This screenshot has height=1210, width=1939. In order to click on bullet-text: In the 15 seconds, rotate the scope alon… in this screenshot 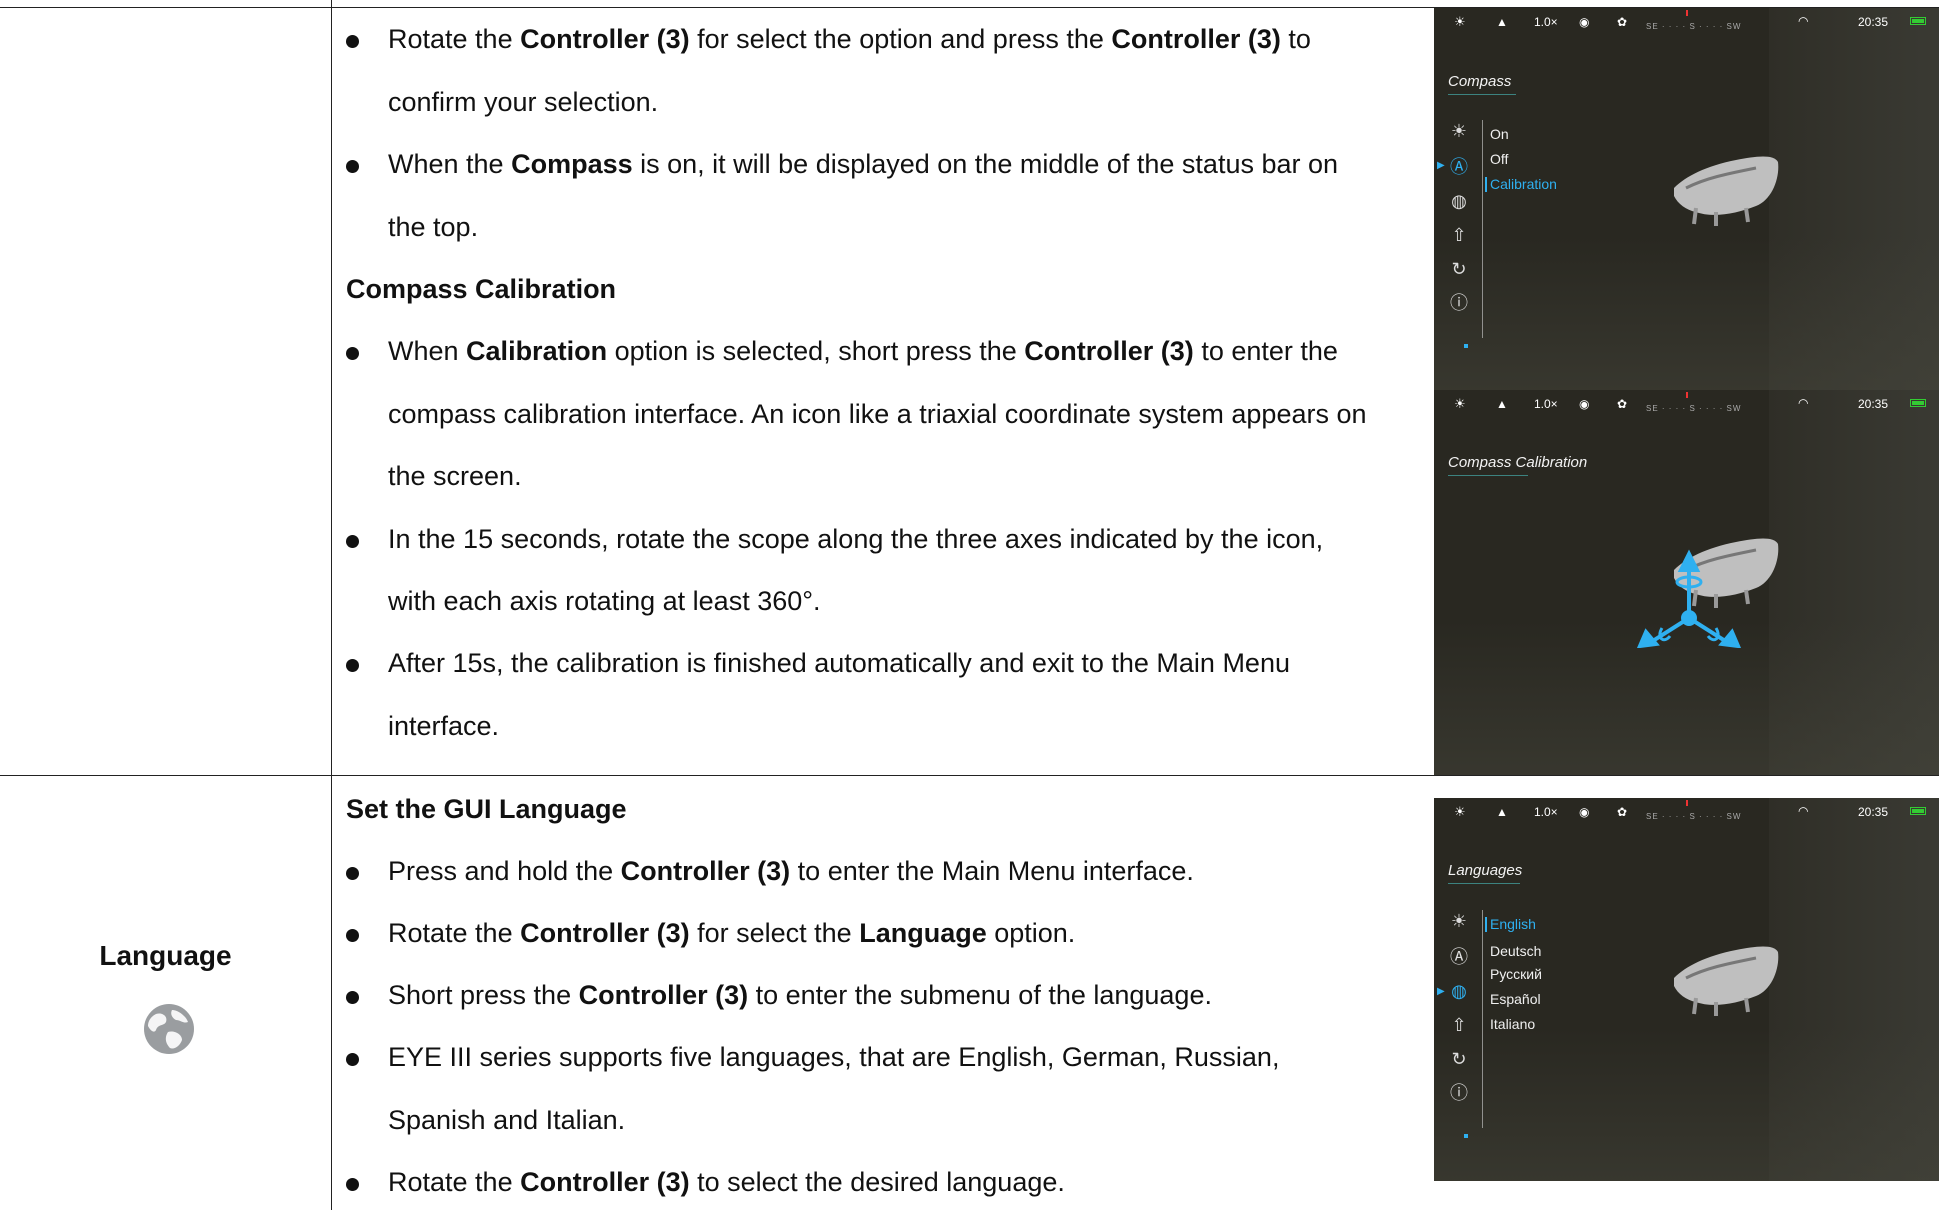, I will do `click(856, 539)`.